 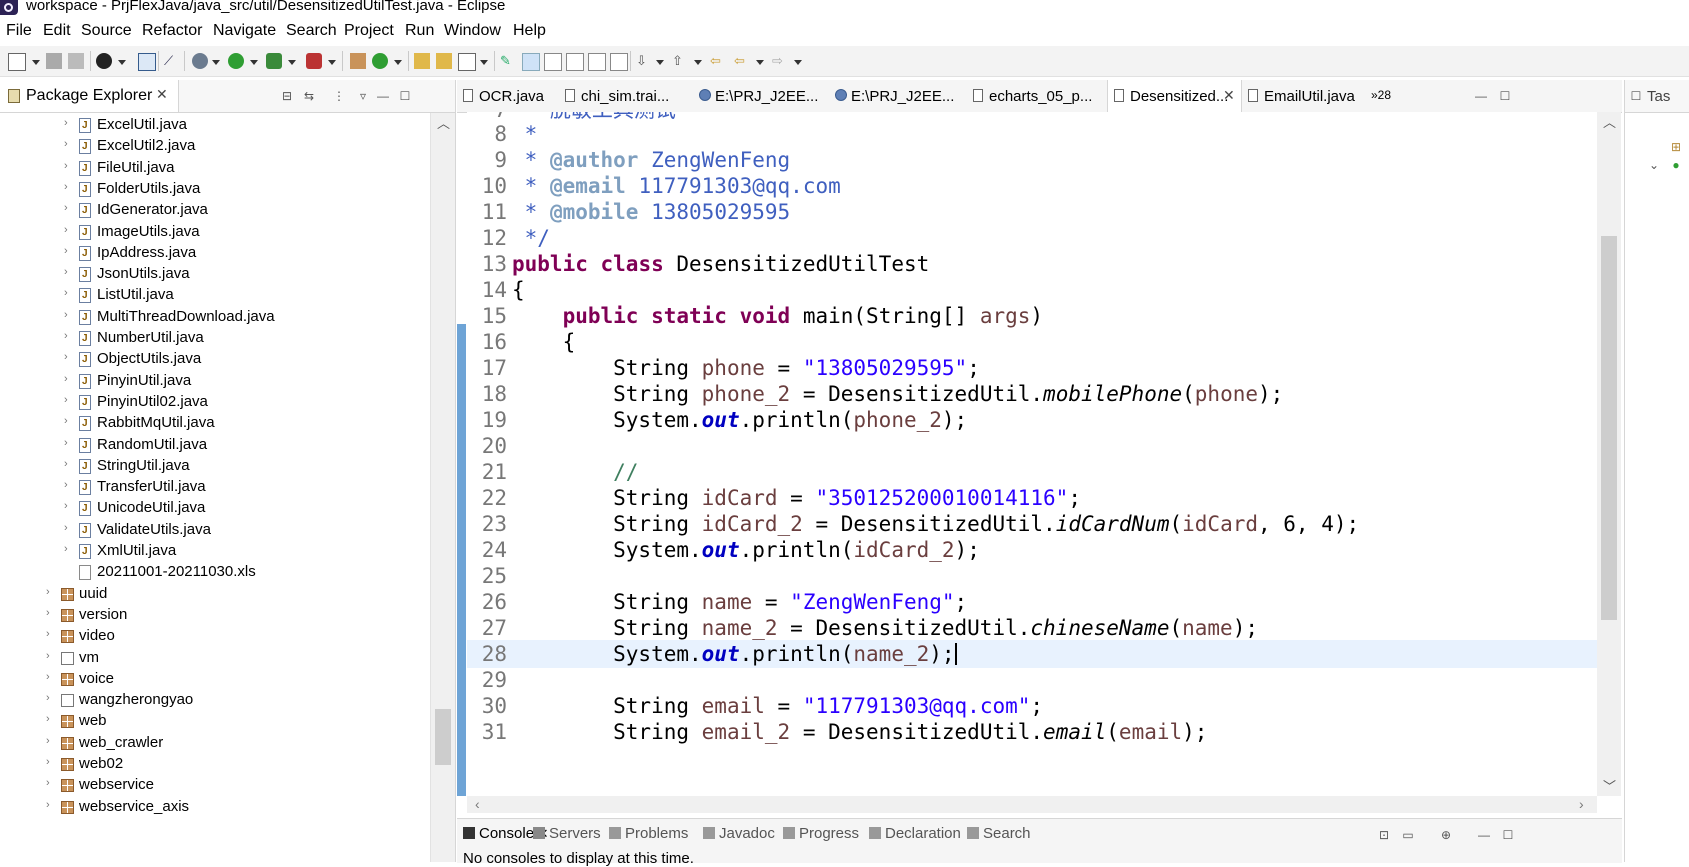 I want to click on tab-javadoc: Javadoc, so click(x=739, y=833).